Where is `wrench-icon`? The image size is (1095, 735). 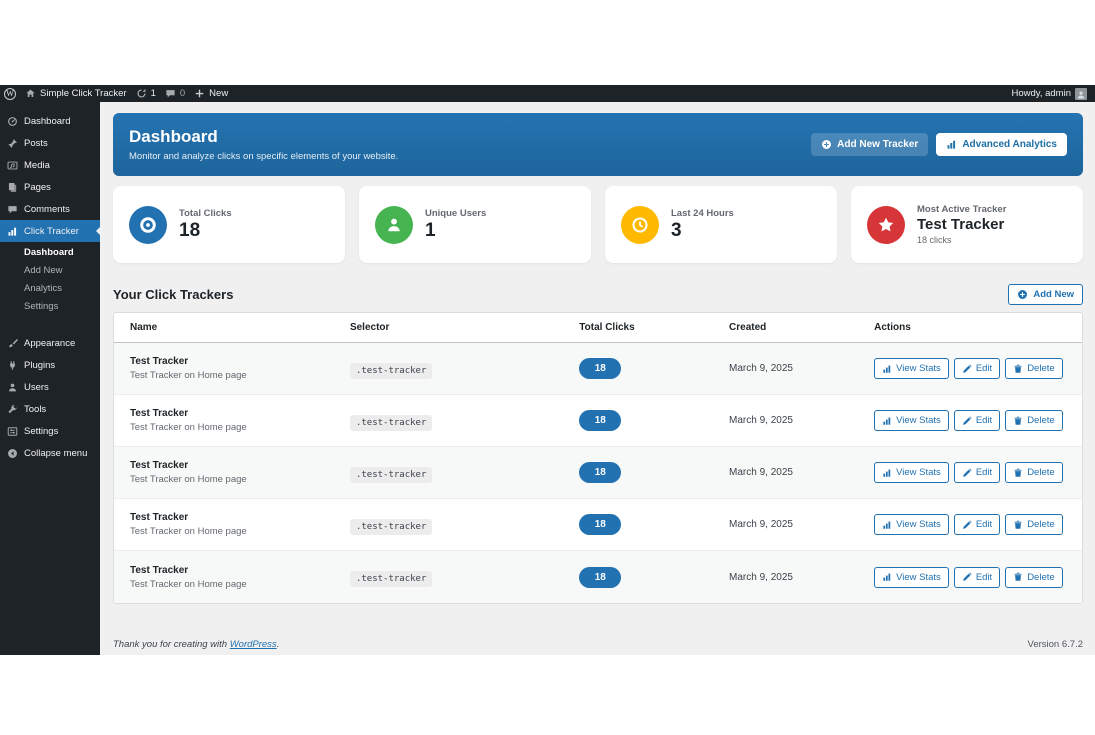 wrench-icon is located at coordinates (12, 409).